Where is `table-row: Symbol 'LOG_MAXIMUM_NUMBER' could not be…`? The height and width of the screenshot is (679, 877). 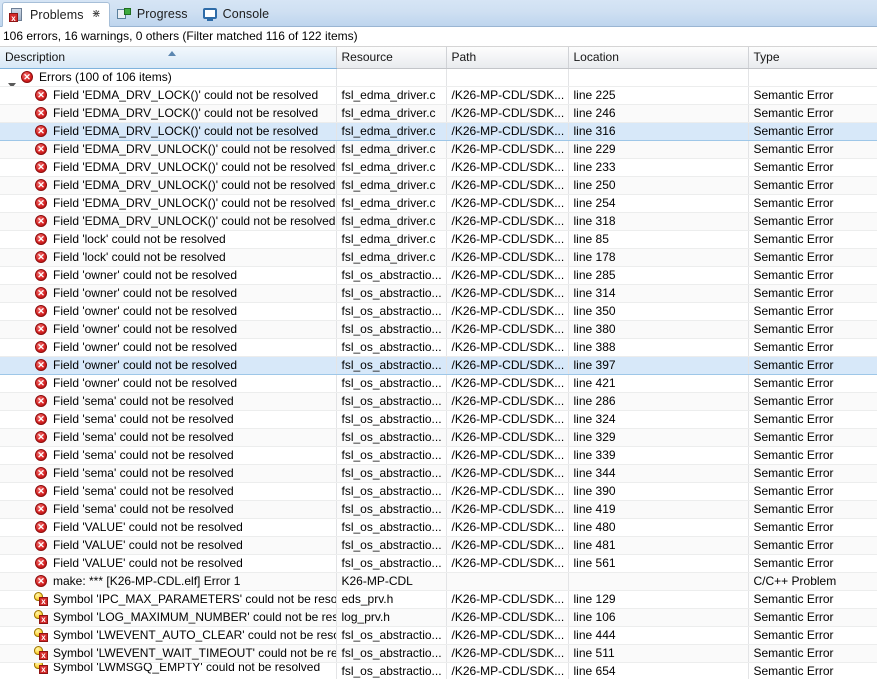
table-row: Symbol 'LOG_MAXIMUM_NUMBER' could not be… is located at coordinates (438, 617).